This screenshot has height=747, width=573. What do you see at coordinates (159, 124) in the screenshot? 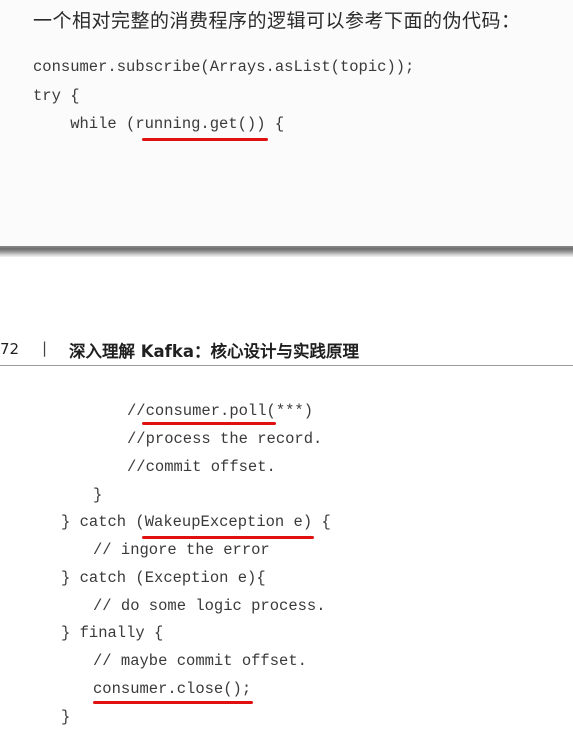
I see `code-line-while: while (running.get()) {` at bounding box center [159, 124].